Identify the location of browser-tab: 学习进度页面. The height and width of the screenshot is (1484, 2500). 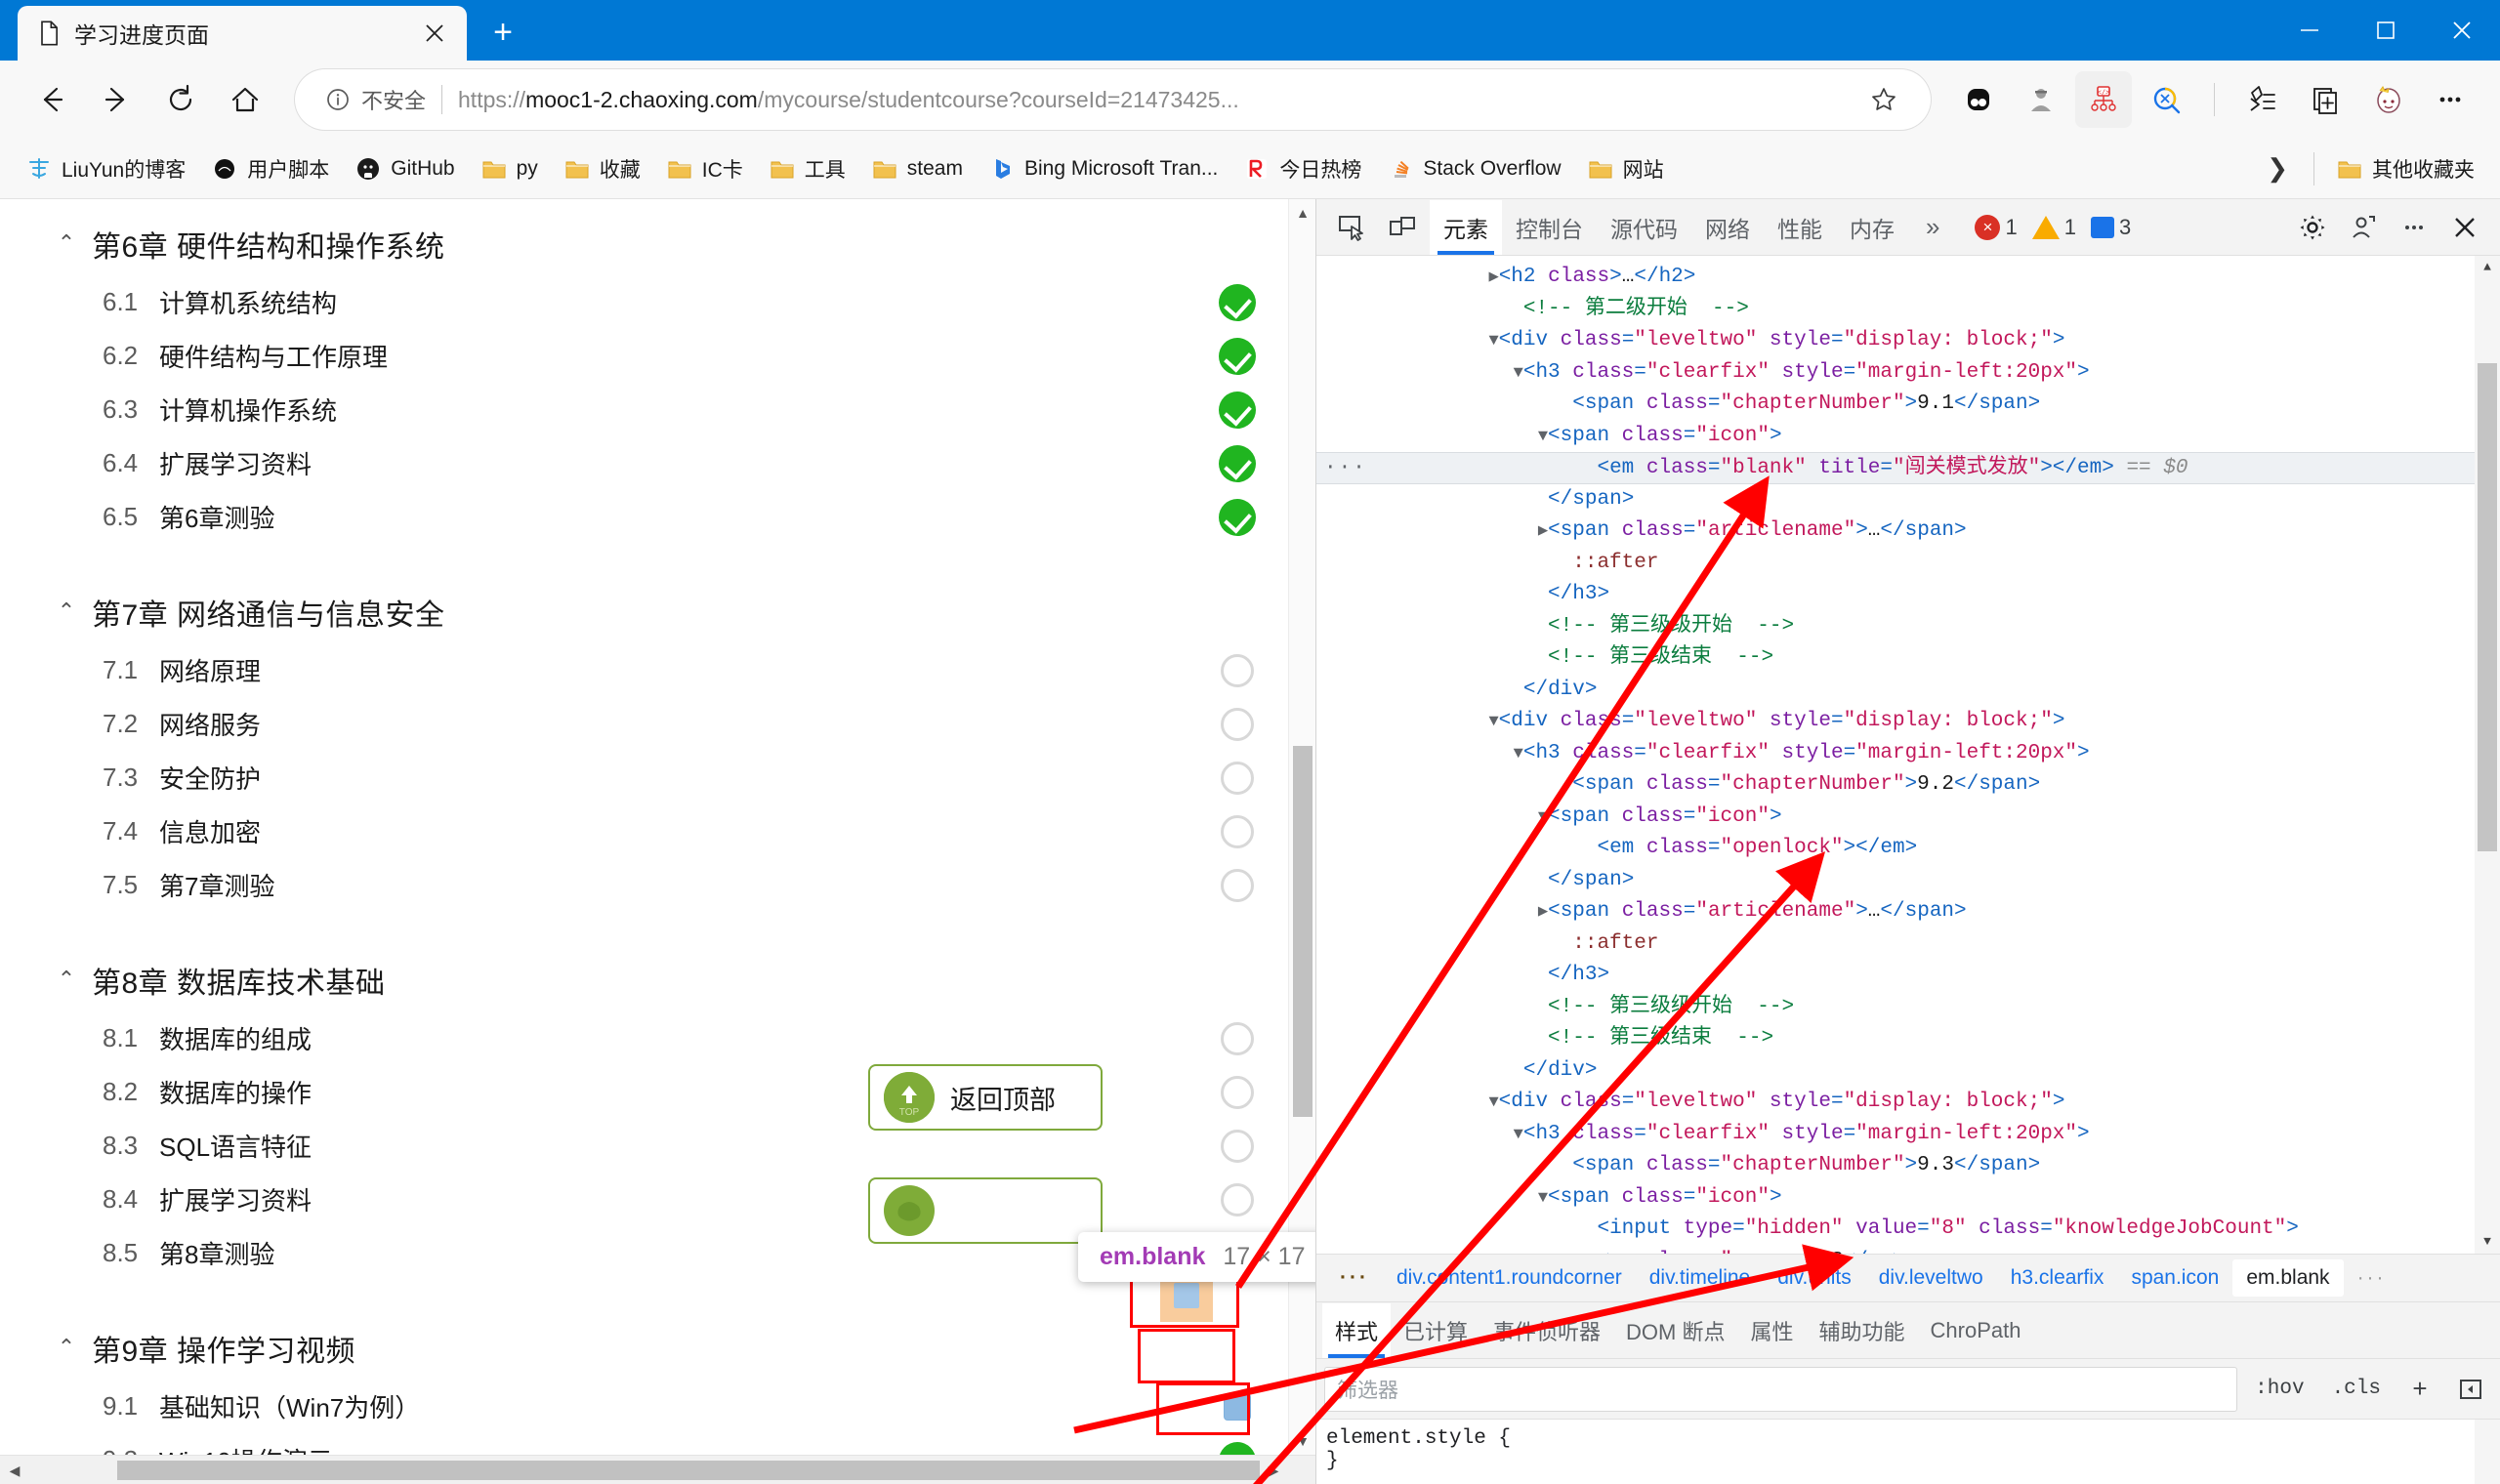
(242, 34).